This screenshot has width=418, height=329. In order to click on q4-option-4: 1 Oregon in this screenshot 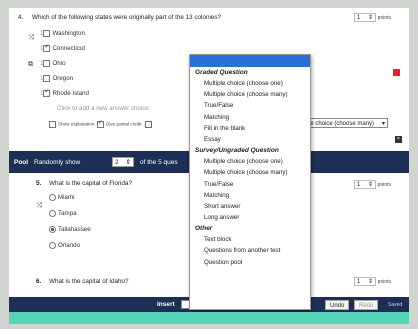, I will do `click(56, 78)`.